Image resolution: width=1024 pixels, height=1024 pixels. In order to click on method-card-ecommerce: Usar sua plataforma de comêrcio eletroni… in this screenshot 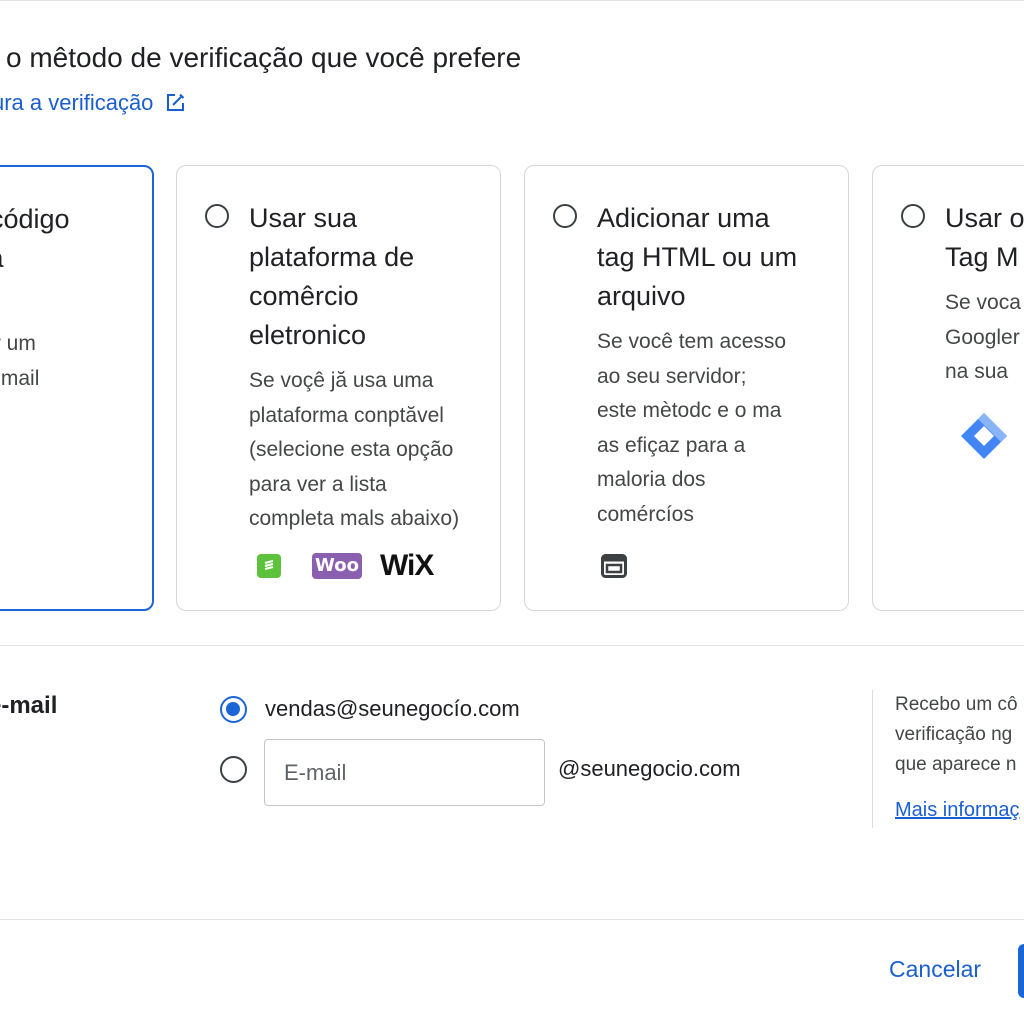, I will do `click(338, 388)`.